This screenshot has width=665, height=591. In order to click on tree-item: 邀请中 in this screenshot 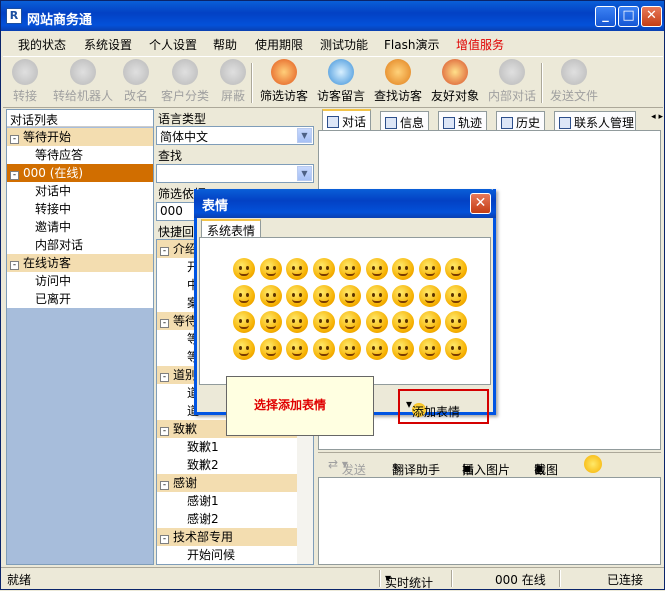, I will do `click(80, 227)`.